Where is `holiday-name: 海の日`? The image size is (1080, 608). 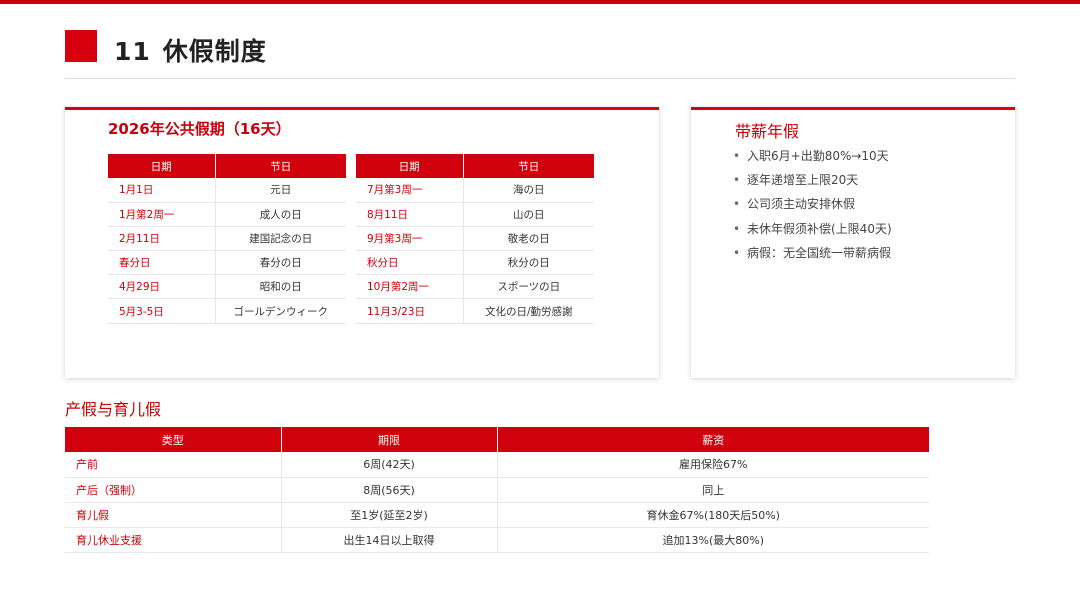
holiday-name: 海の日 is located at coordinates (528, 190).